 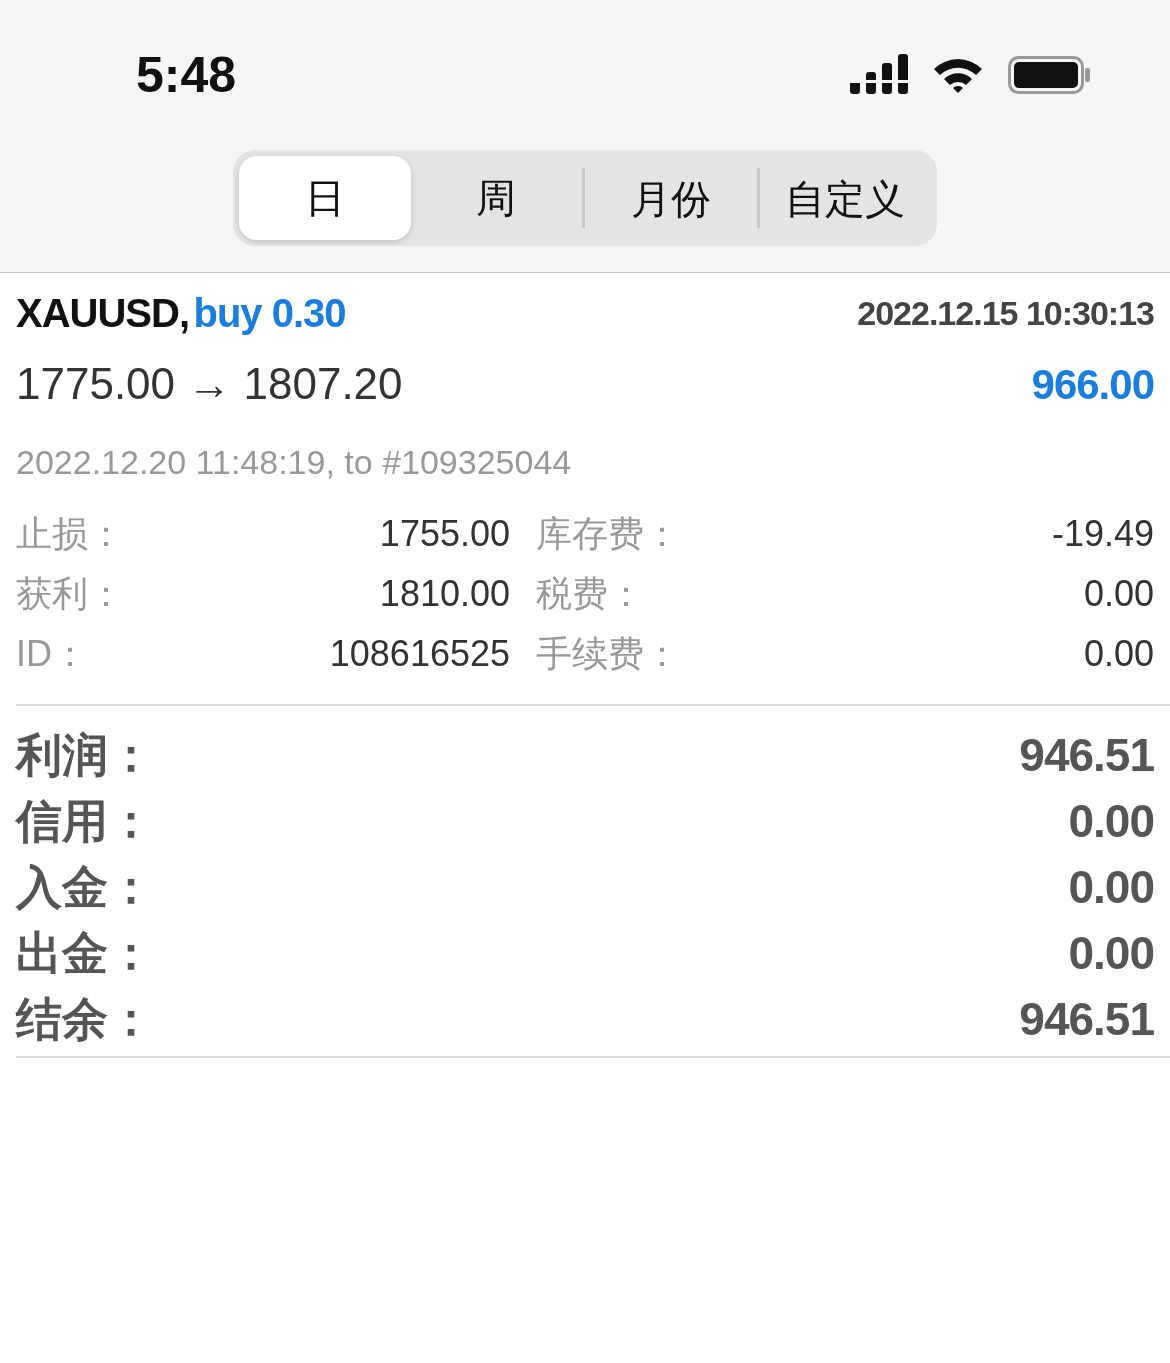 What do you see at coordinates (85, 1019) in the screenshot?
I see `summary-label: 结余：` at bounding box center [85, 1019].